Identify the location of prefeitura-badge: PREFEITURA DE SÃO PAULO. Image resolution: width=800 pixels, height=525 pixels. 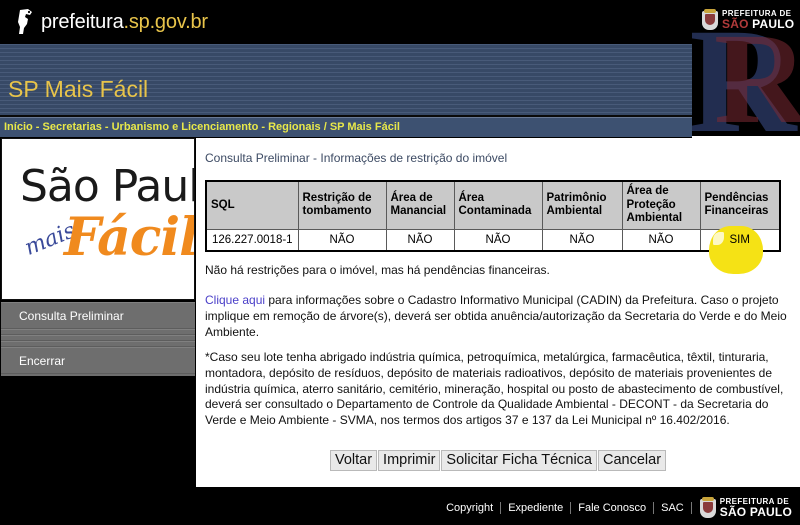
(748, 19).